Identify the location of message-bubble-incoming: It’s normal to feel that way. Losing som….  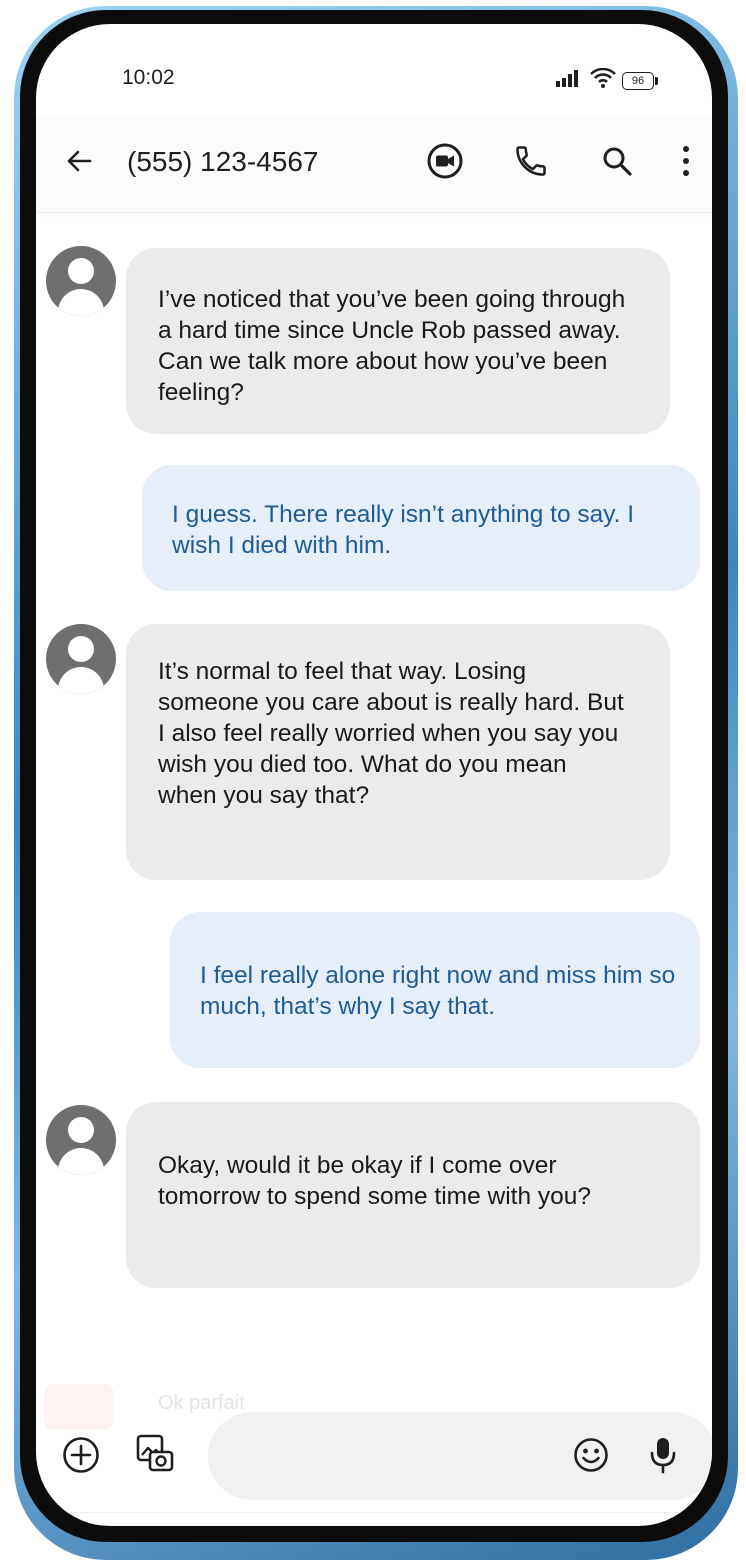
(398, 752).